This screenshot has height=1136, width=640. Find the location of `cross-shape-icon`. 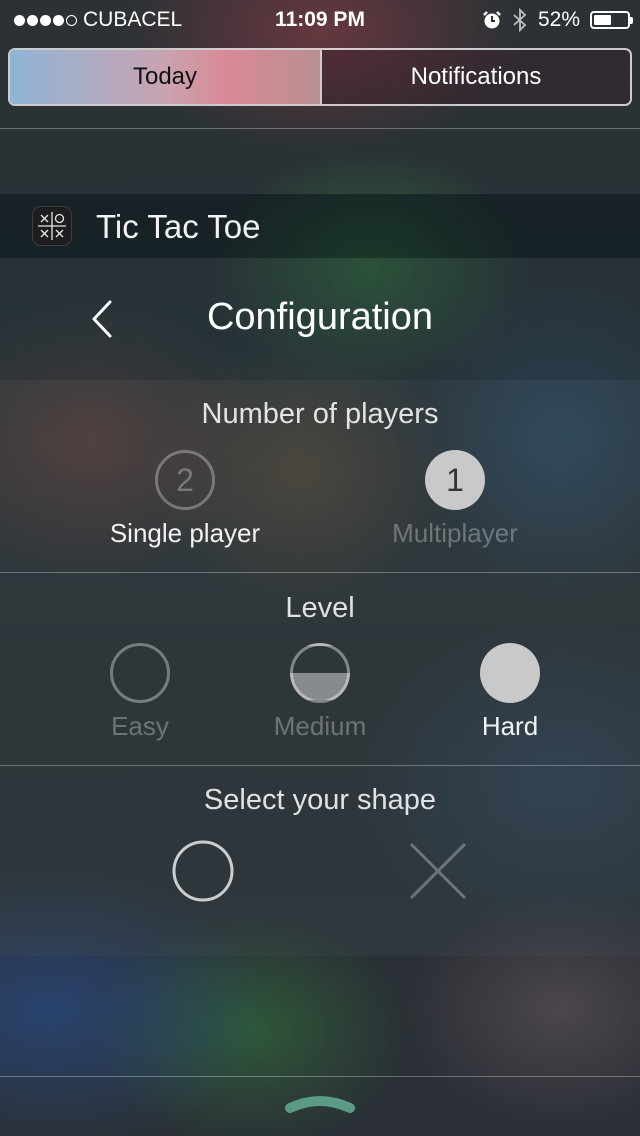

cross-shape-icon is located at coordinates (438, 871).